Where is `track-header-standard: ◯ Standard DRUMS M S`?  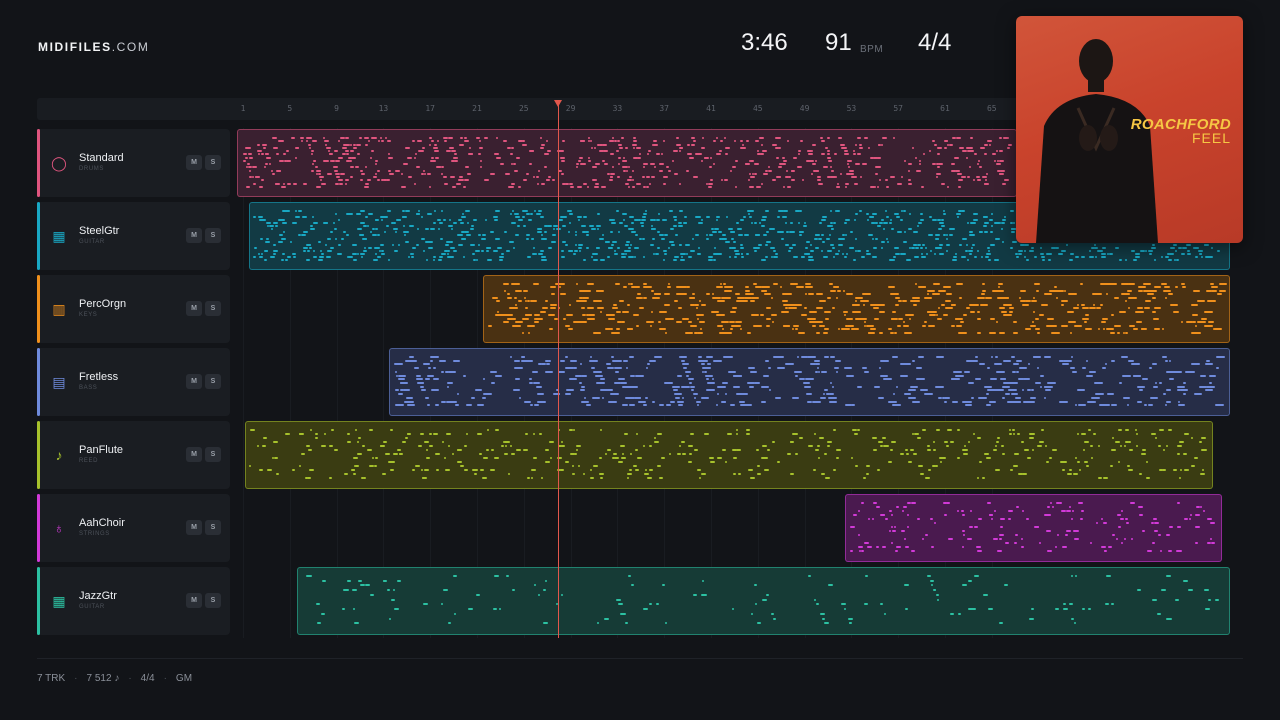 track-header-standard: ◯ Standard DRUMS M S is located at coordinates (133, 163).